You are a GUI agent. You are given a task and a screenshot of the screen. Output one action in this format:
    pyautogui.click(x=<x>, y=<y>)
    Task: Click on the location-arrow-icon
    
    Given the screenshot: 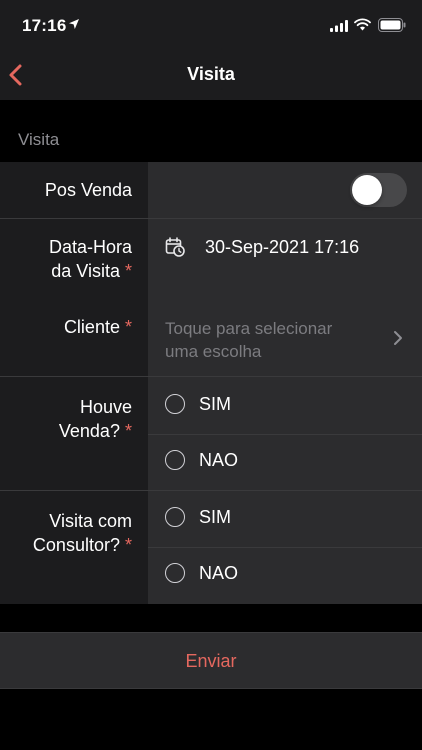 What is the action you would take?
    pyautogui.click(x=74, y=24)
    